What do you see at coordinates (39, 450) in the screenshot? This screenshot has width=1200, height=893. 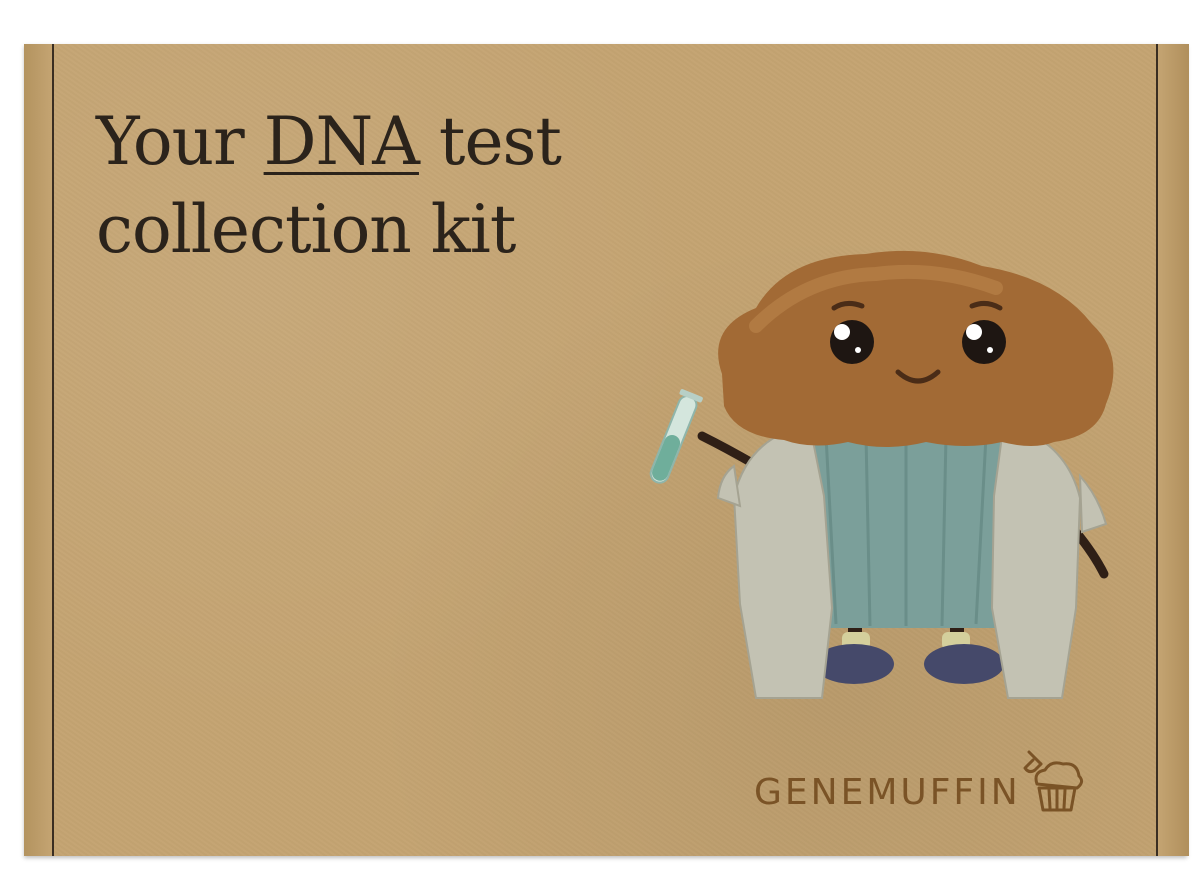 I see `box-left-flap` at bounding box center [39, 450].